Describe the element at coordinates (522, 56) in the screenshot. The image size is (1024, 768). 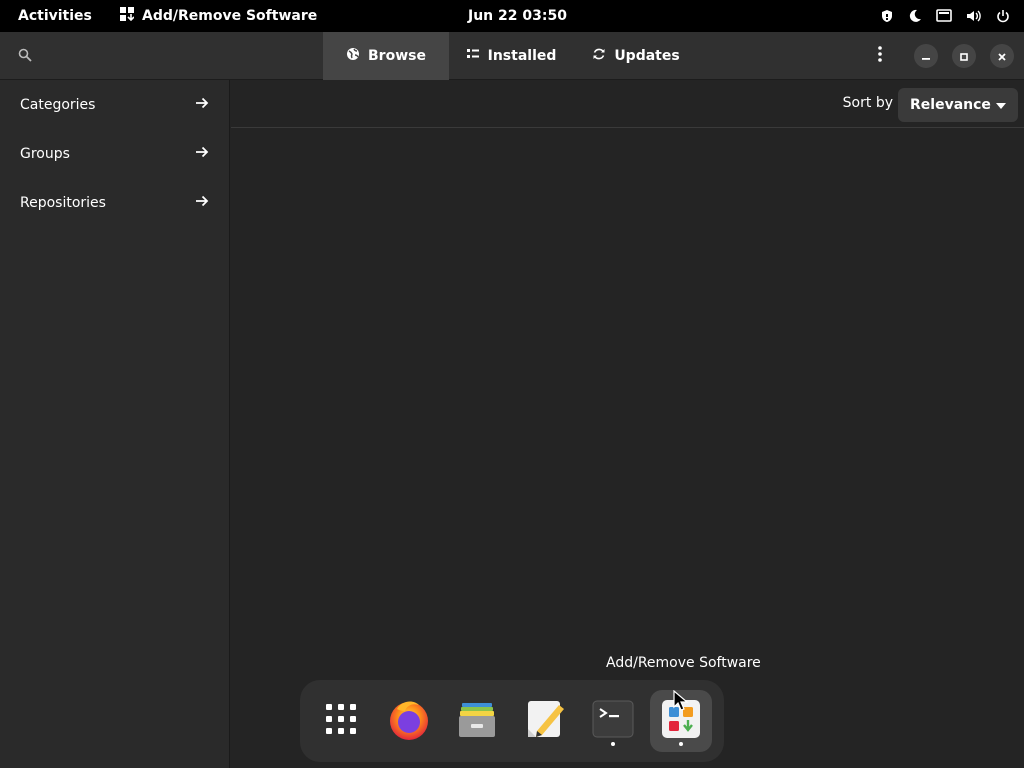
I see `tab-installed-label: Installed` at that location.